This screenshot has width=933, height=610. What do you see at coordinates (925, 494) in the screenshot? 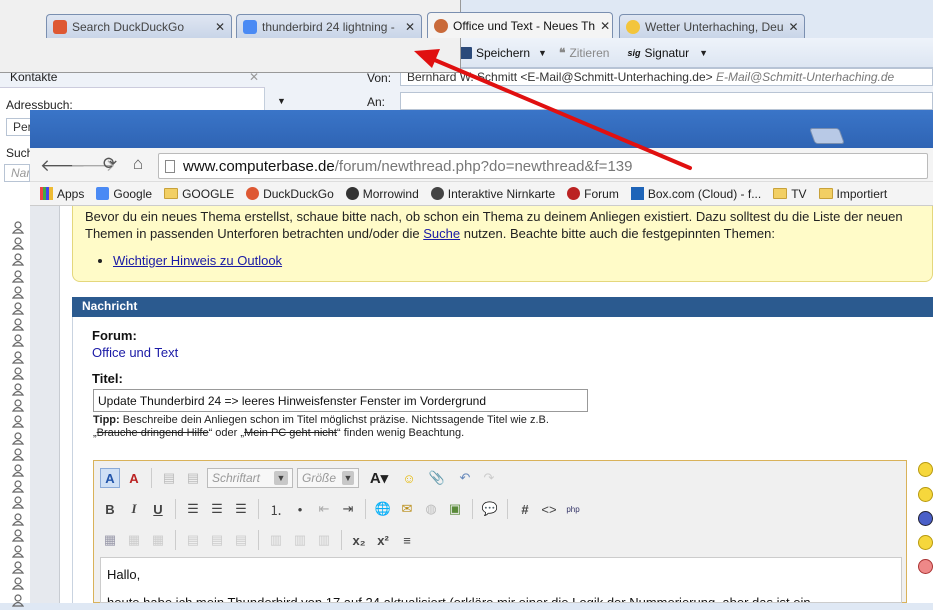
I see `smiley-grin-icon` at bounding box center [925, 494].